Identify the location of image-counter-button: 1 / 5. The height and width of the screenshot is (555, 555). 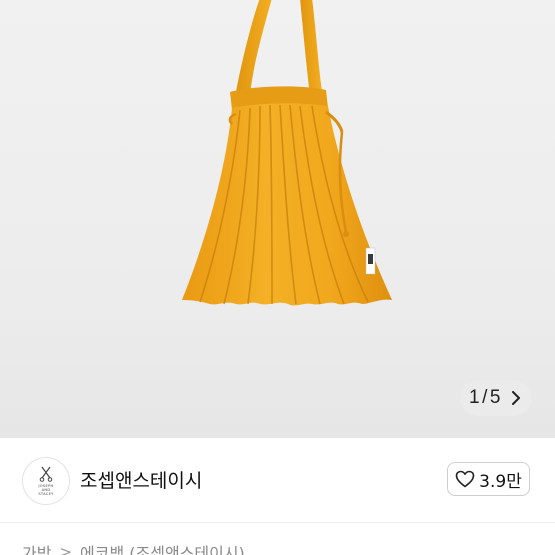
(496, 398).